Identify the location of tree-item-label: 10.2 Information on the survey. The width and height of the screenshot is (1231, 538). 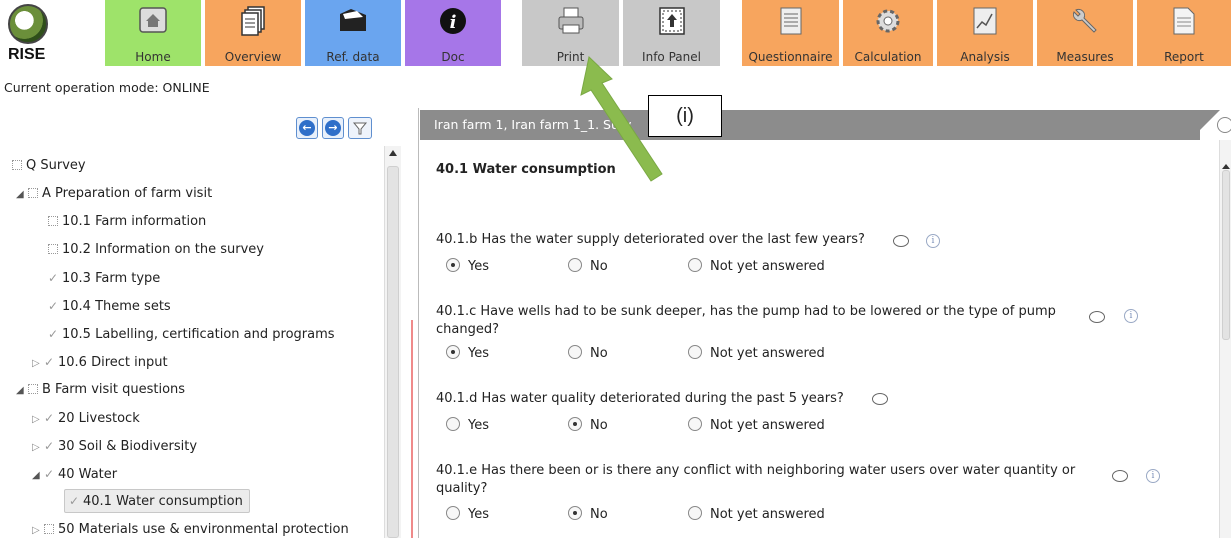
(163, 249).